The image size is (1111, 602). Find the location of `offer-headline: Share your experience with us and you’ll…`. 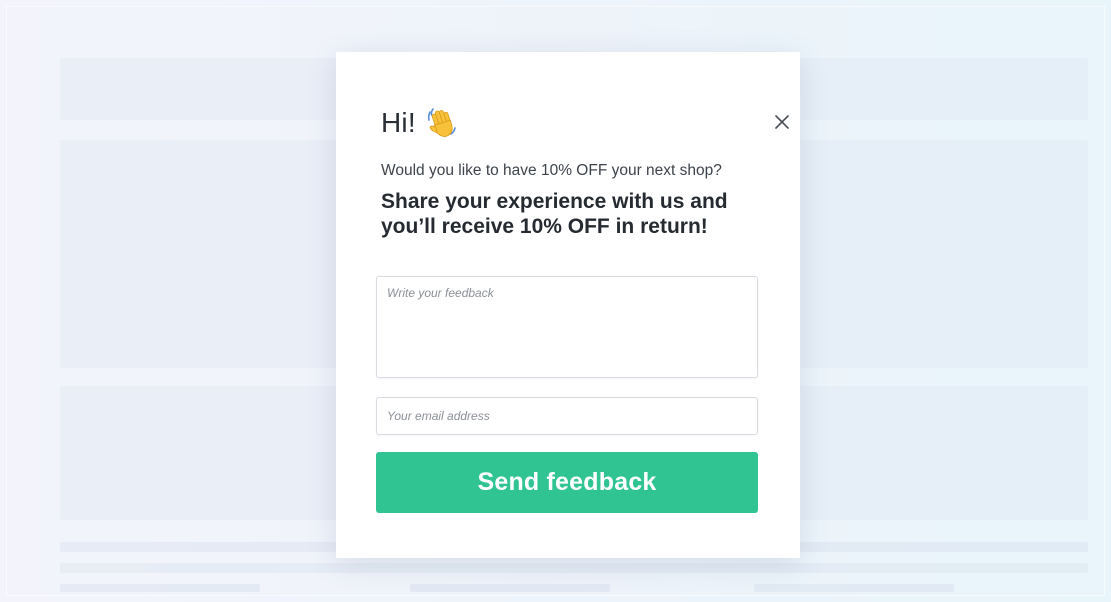

offer-headline: Share your experience with us and you’ll… is located at coordinates (554, 214).